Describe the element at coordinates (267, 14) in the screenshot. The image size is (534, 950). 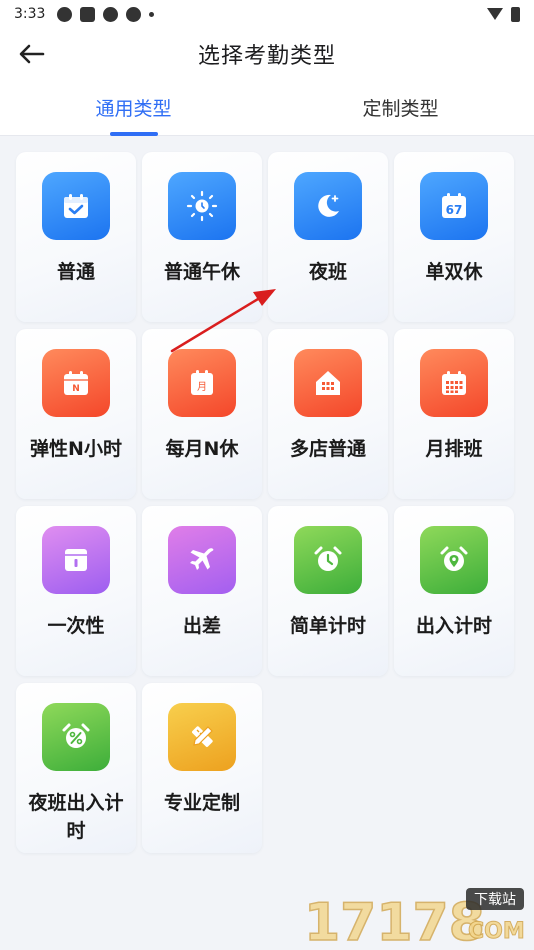
I see `status-bar: 3:33` at that location.